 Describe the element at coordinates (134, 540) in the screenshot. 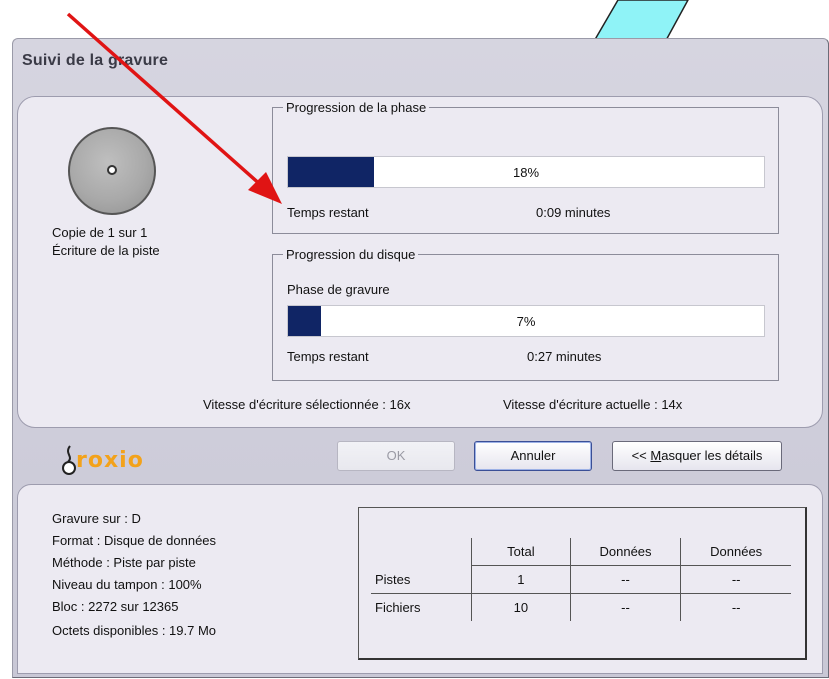

I see `format-info: Format : Disque de données` at that location.